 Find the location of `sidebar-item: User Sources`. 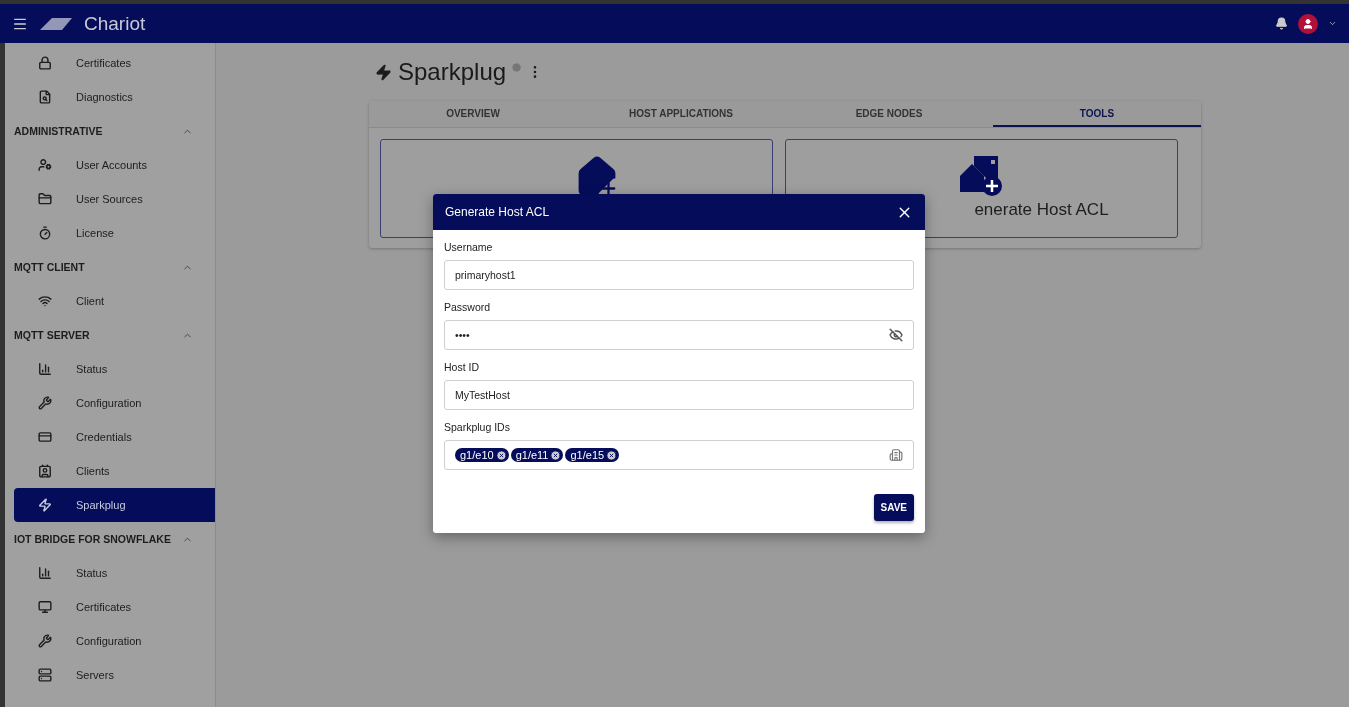

sidebar-item: User Sources is located at coordinates (114, 199).